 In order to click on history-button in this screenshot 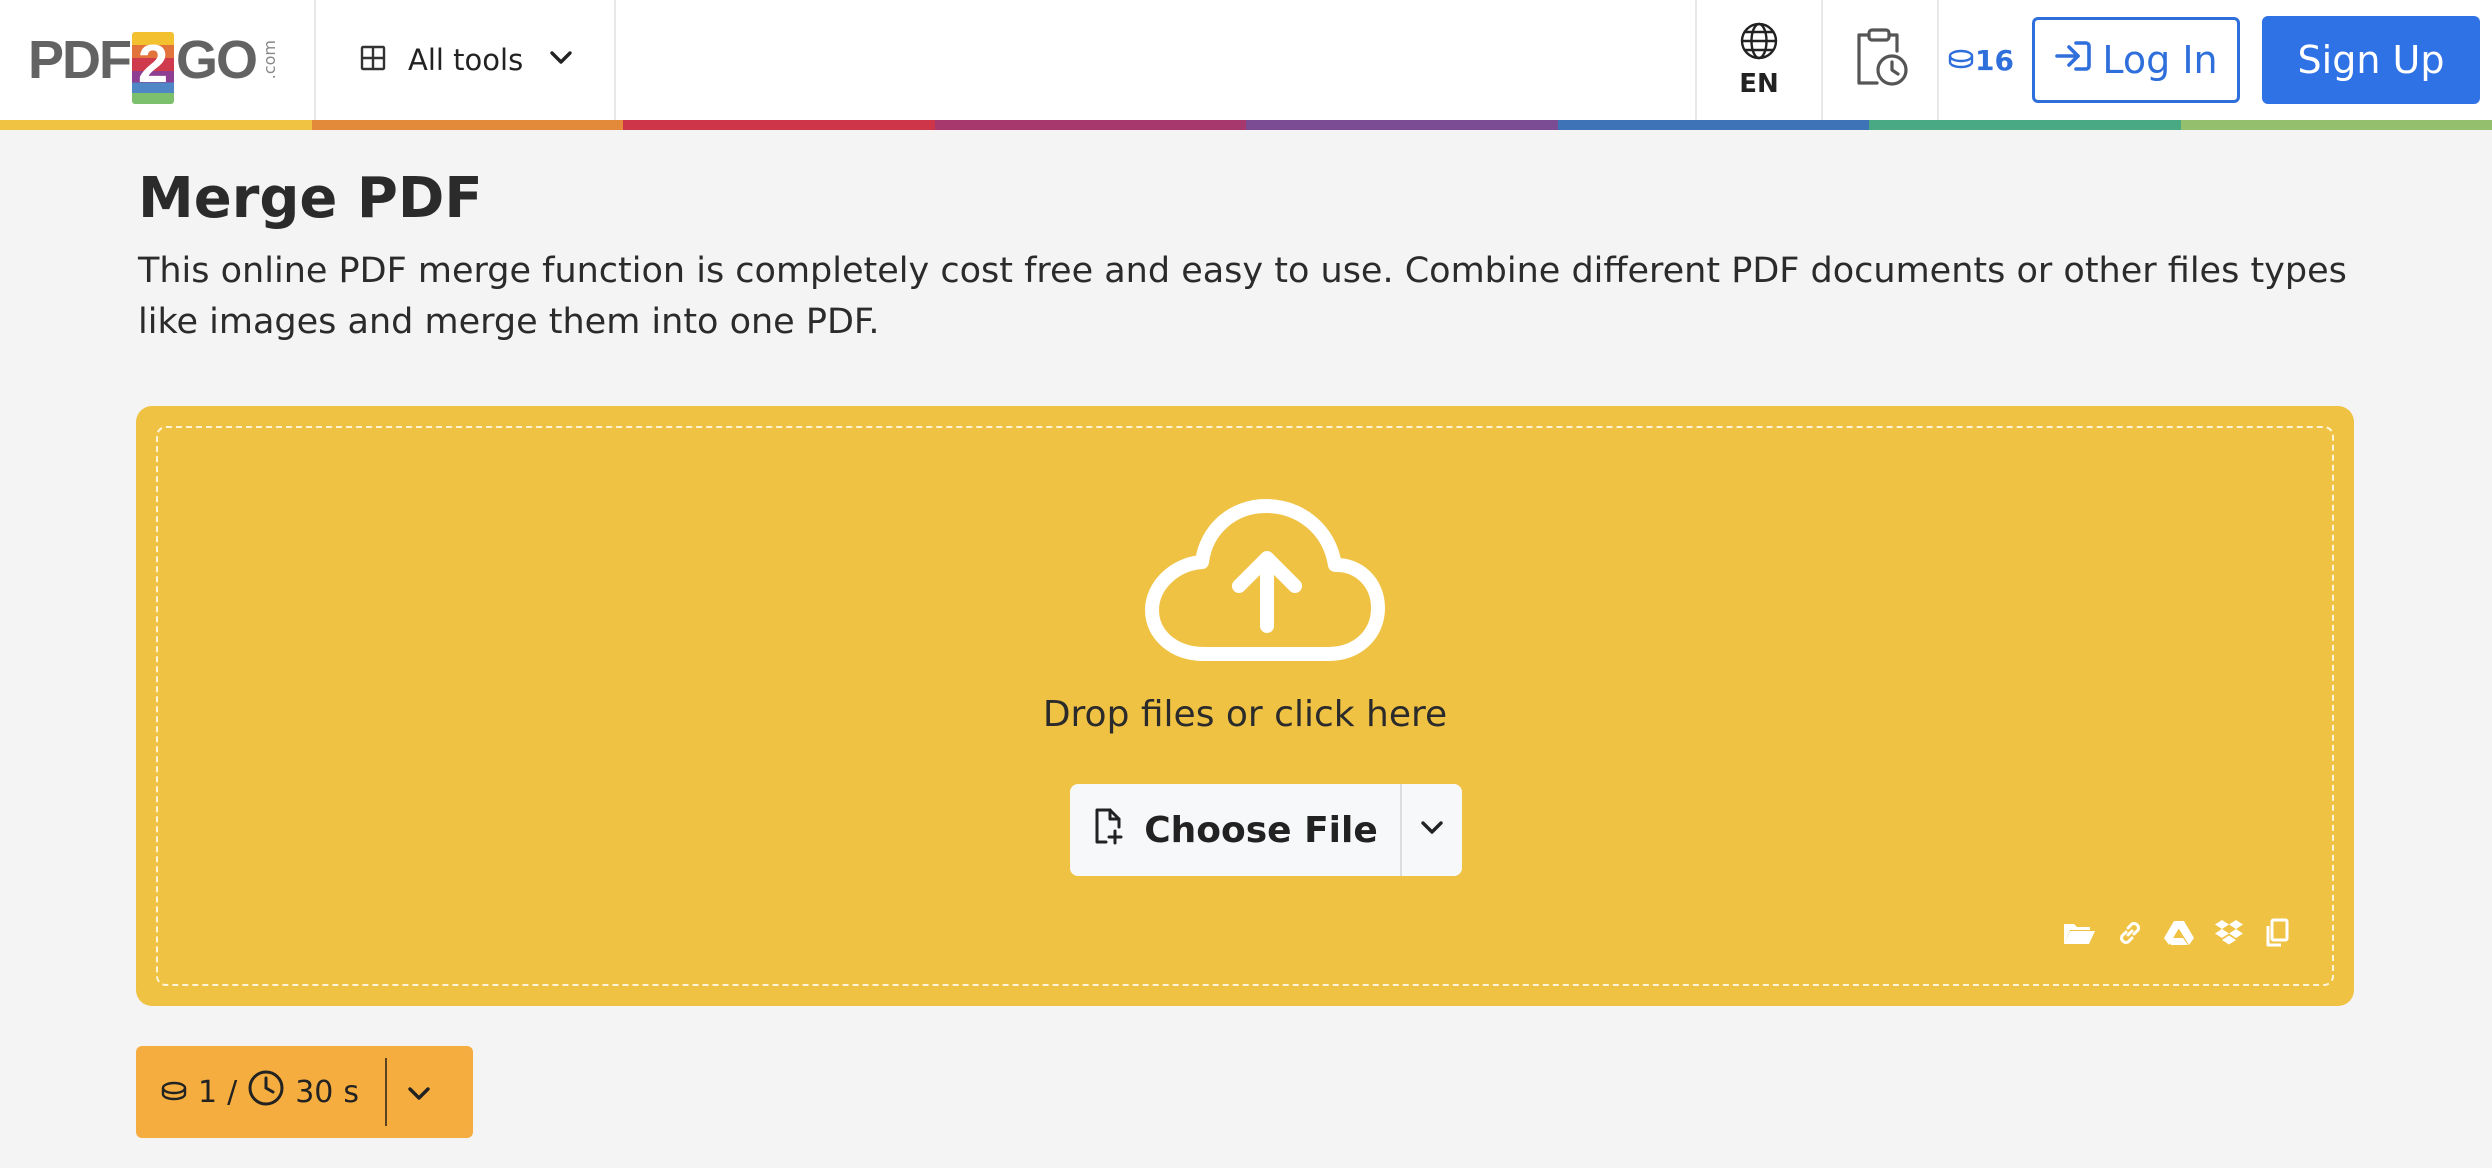, I will do `click(1880, 60)`.